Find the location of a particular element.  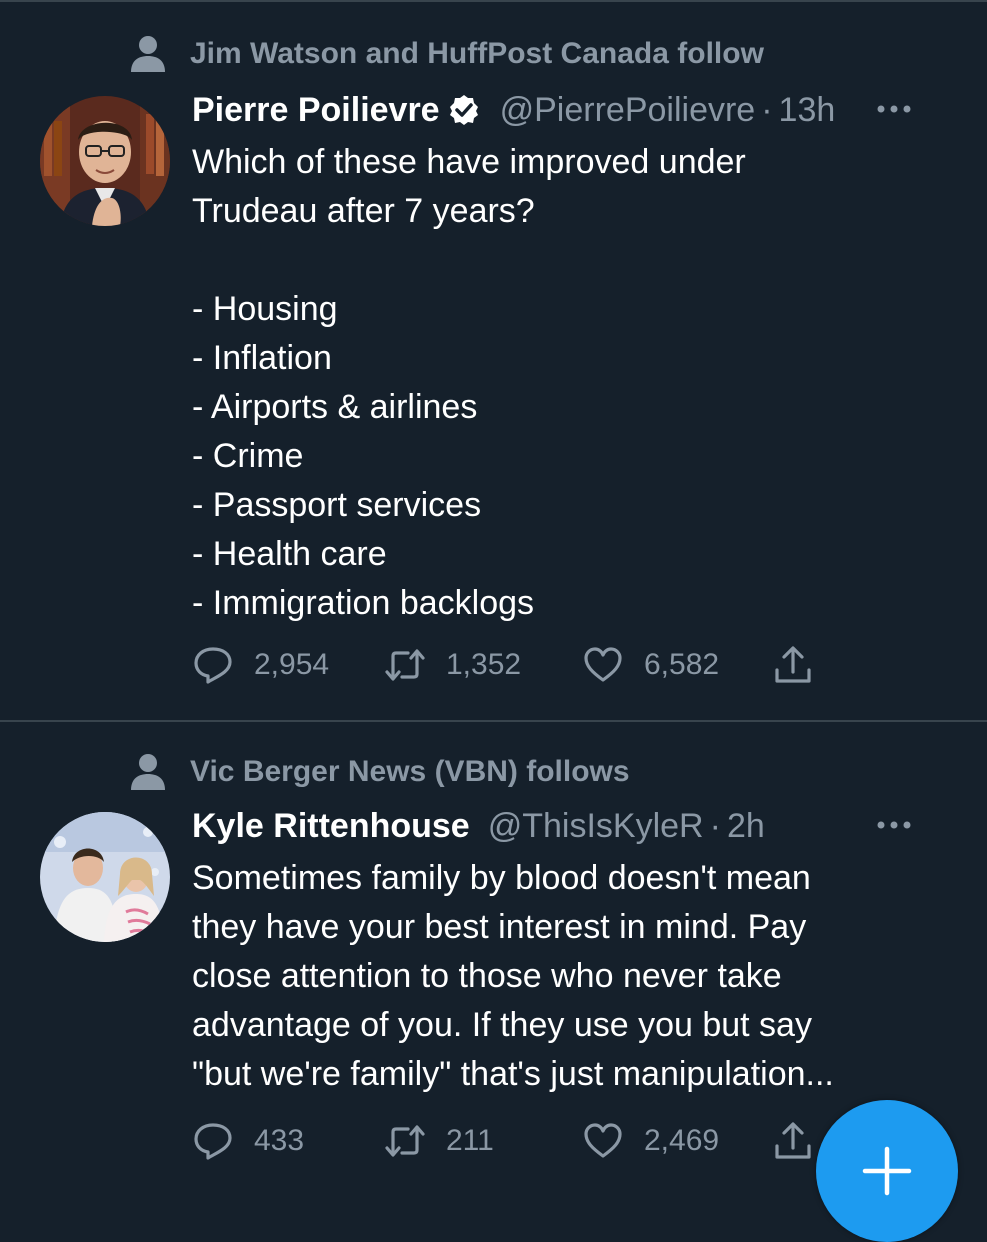

like-button: 2,469 is located at coordinates (650, 1141).